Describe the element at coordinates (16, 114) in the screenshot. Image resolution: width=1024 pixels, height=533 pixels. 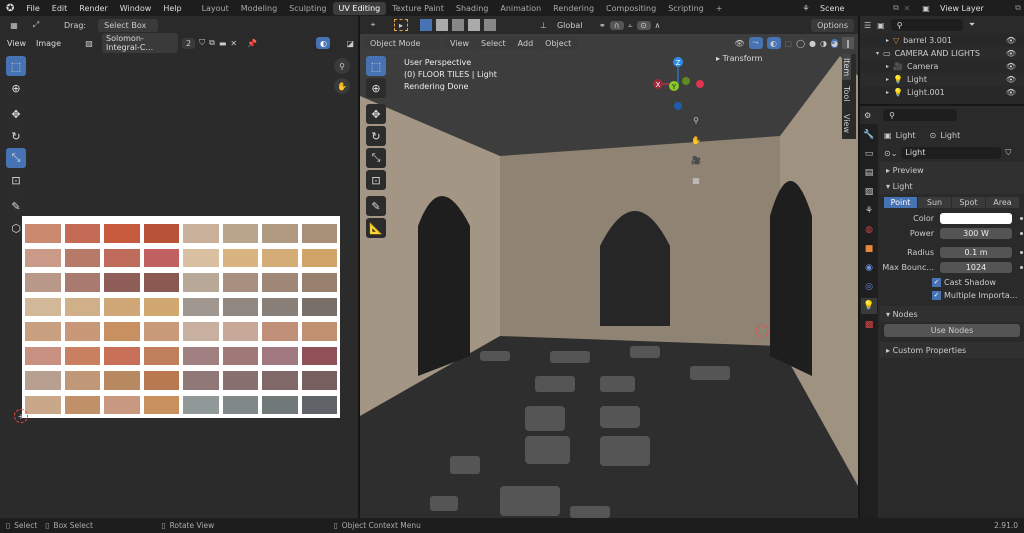
I see `move-tool-icon: ✥` at that location.